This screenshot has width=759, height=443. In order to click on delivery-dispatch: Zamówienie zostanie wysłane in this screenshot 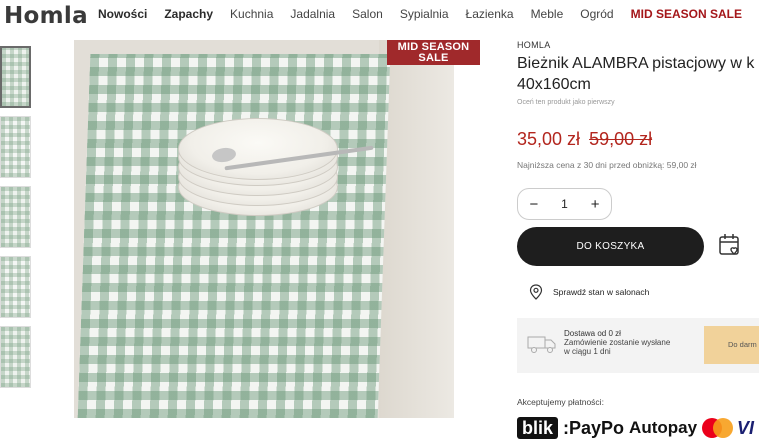, I will do `click(617, 342)`.